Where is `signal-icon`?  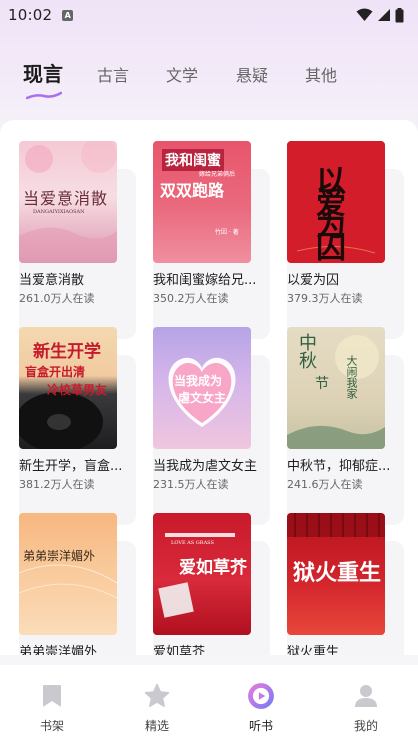 signal-icon is located at coordinates (384, 15).